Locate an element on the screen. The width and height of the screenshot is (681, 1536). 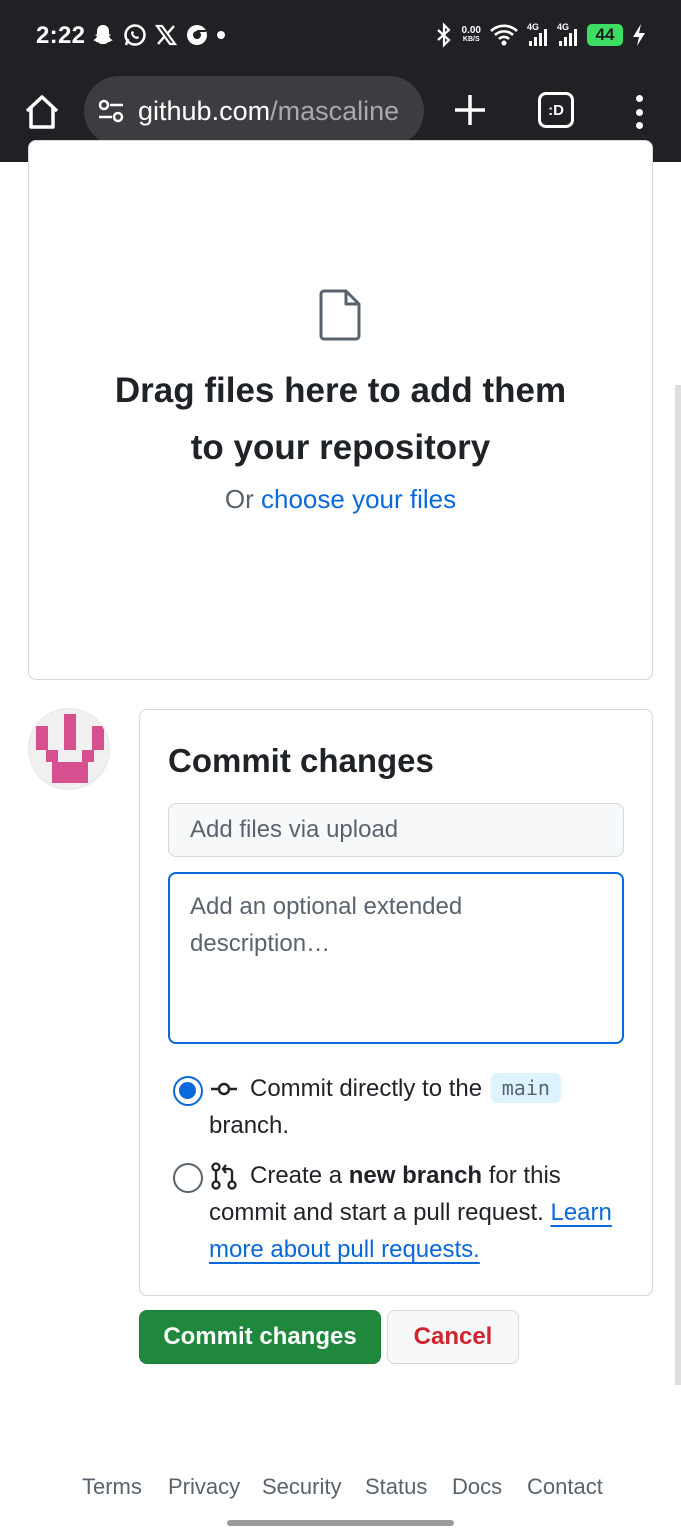
new-branch-bold: new branch is located at coordinates (415, 1175).